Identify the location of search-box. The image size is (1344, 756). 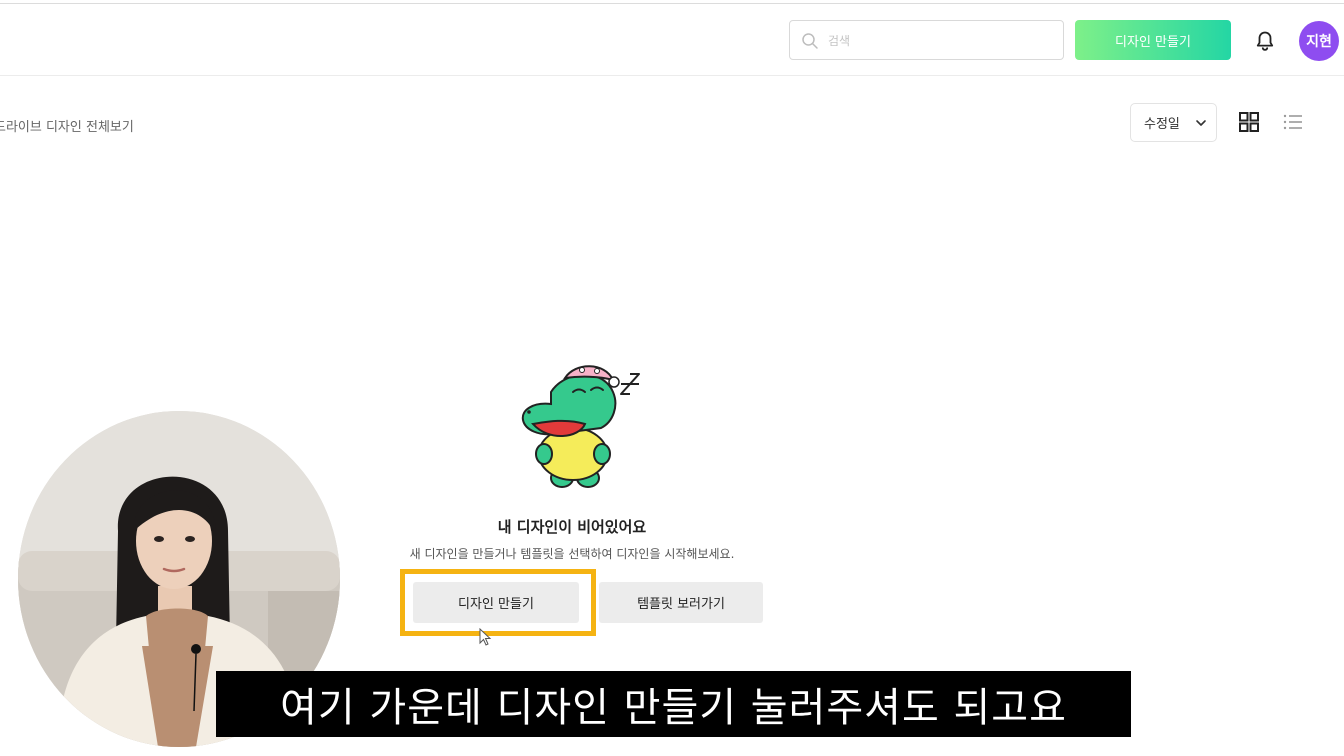
(926, 40).